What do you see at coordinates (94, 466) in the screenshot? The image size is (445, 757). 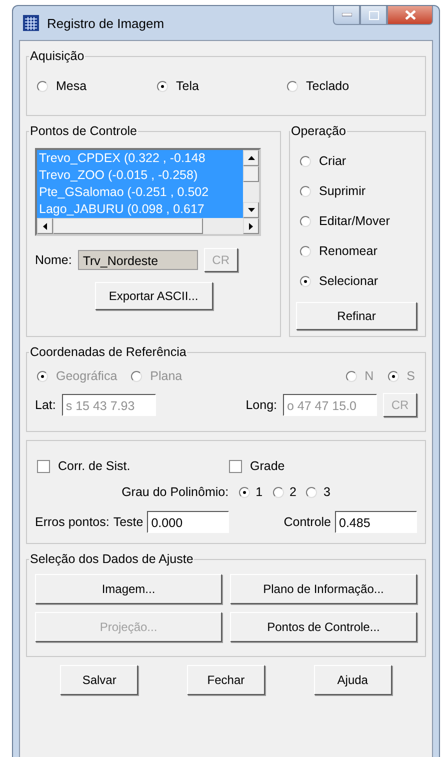 I see `checkbox-label: Corr. de Sist.` at bounding box center [94, 466].